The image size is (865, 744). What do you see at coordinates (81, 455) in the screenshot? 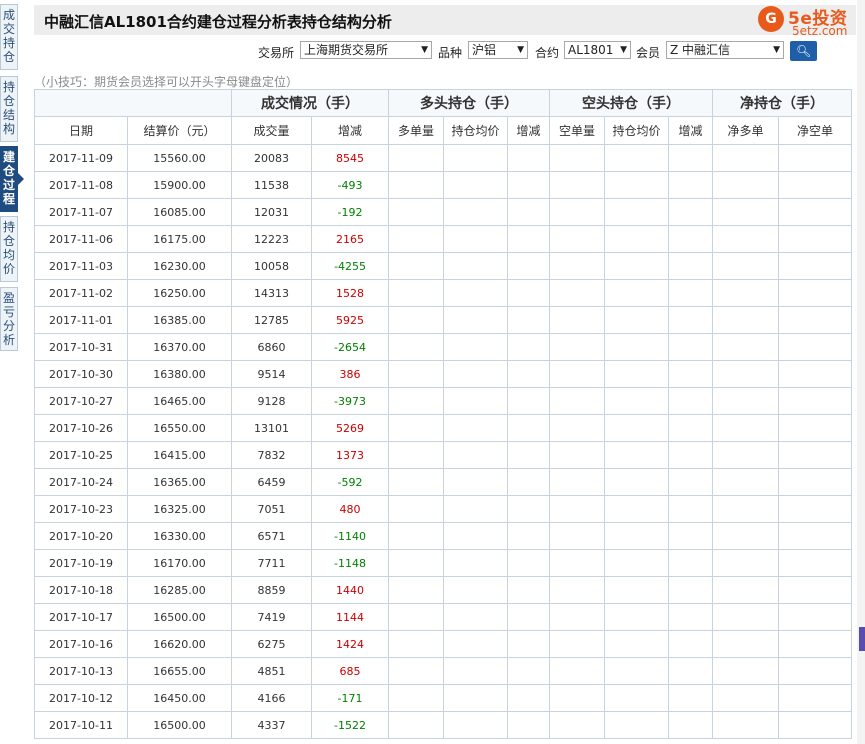
I see `cell-date: 2017-10-25` at bounding box center [81, 455].